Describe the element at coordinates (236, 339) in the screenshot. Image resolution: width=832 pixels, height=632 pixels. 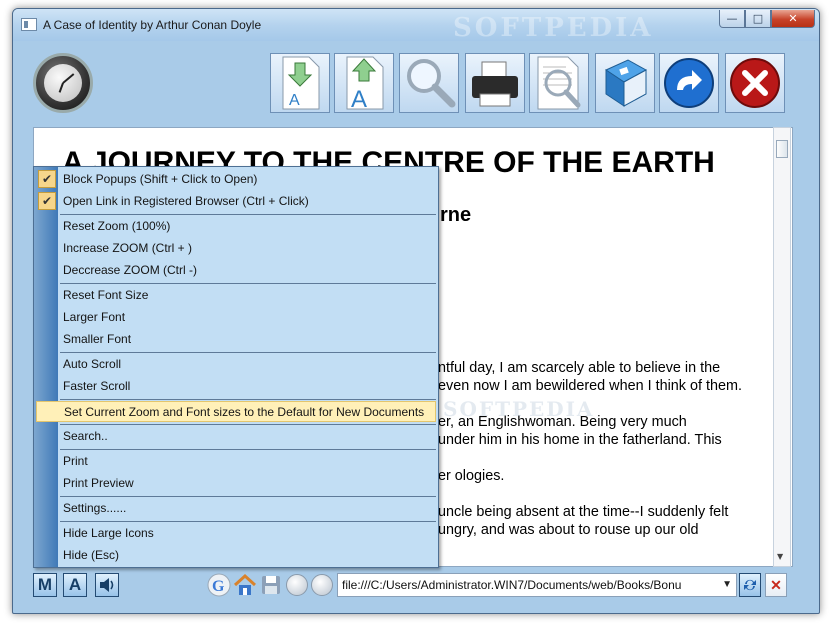
I see `menu-item-smaller-font: Smaller Font` at that location.